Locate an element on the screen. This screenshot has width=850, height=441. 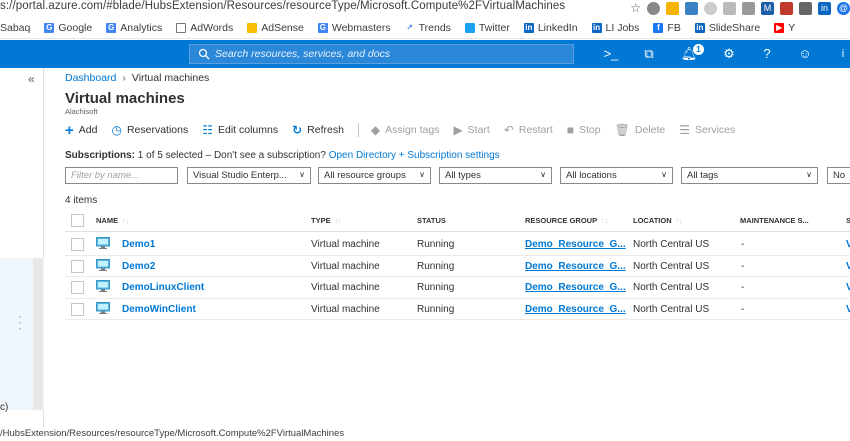
delete-button: 🗑︎ Delete is located at coordinates (640, 130).